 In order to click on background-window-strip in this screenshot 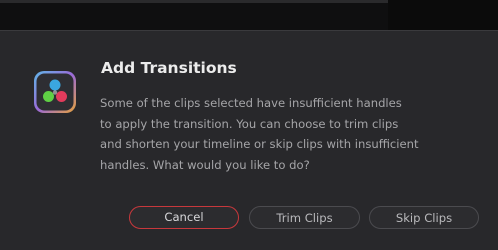, I will do `click(249, 15)`.